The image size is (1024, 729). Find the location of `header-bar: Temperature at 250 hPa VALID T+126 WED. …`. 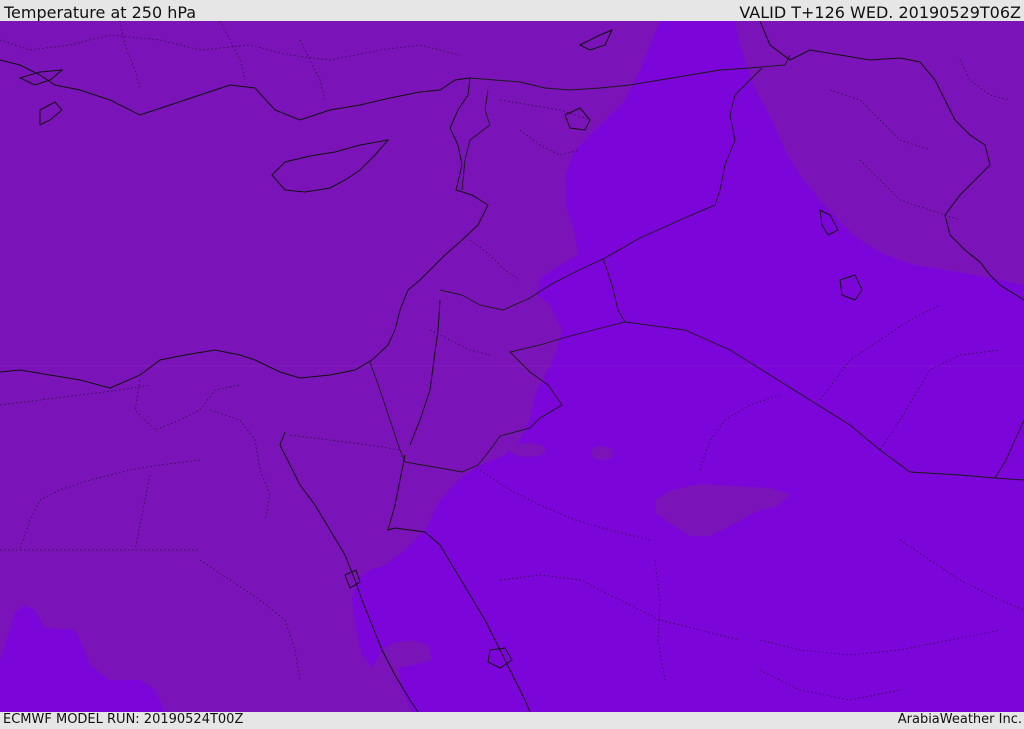

header-bar: Temperature at 250 hPa VALID T+126 WED. … is located at coordinates (512, 10).